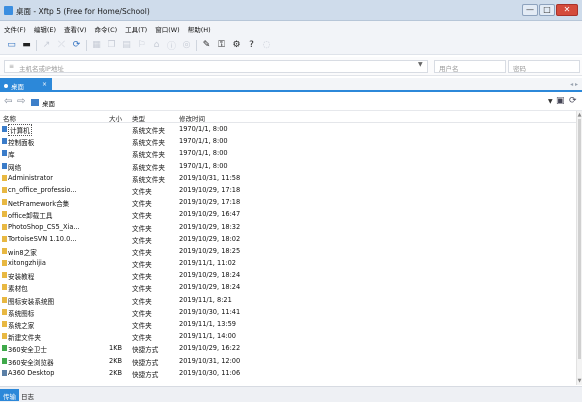 The image size is (582, 402). I want to click on file-name: Administrator, so click(30, 177).